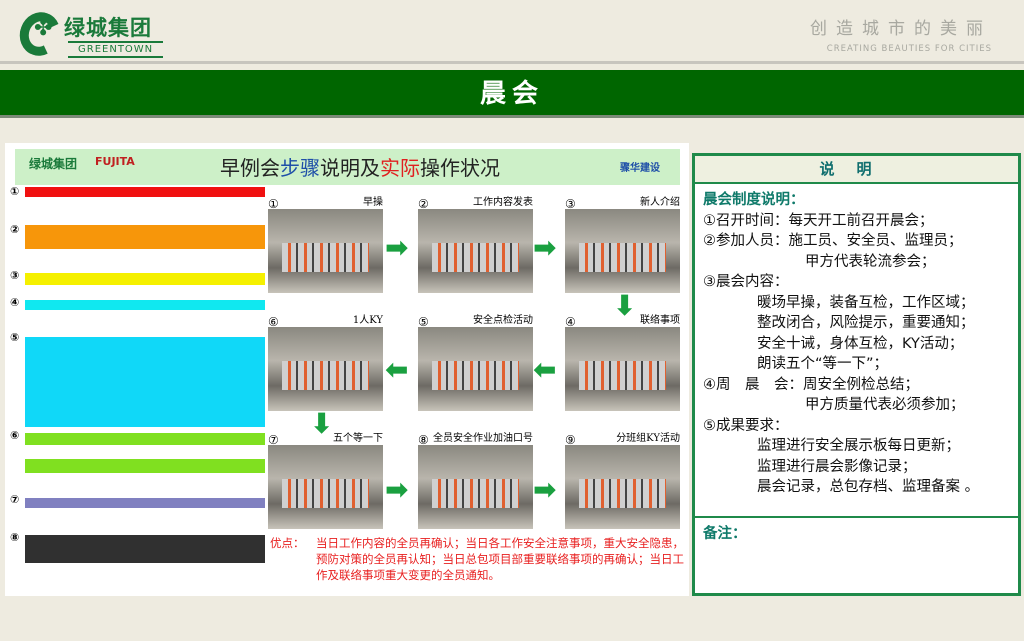 This screenshot has width=1024, height=641. I want to click on step-photo: ⑤ 安全点检活动, so click(475, 361).